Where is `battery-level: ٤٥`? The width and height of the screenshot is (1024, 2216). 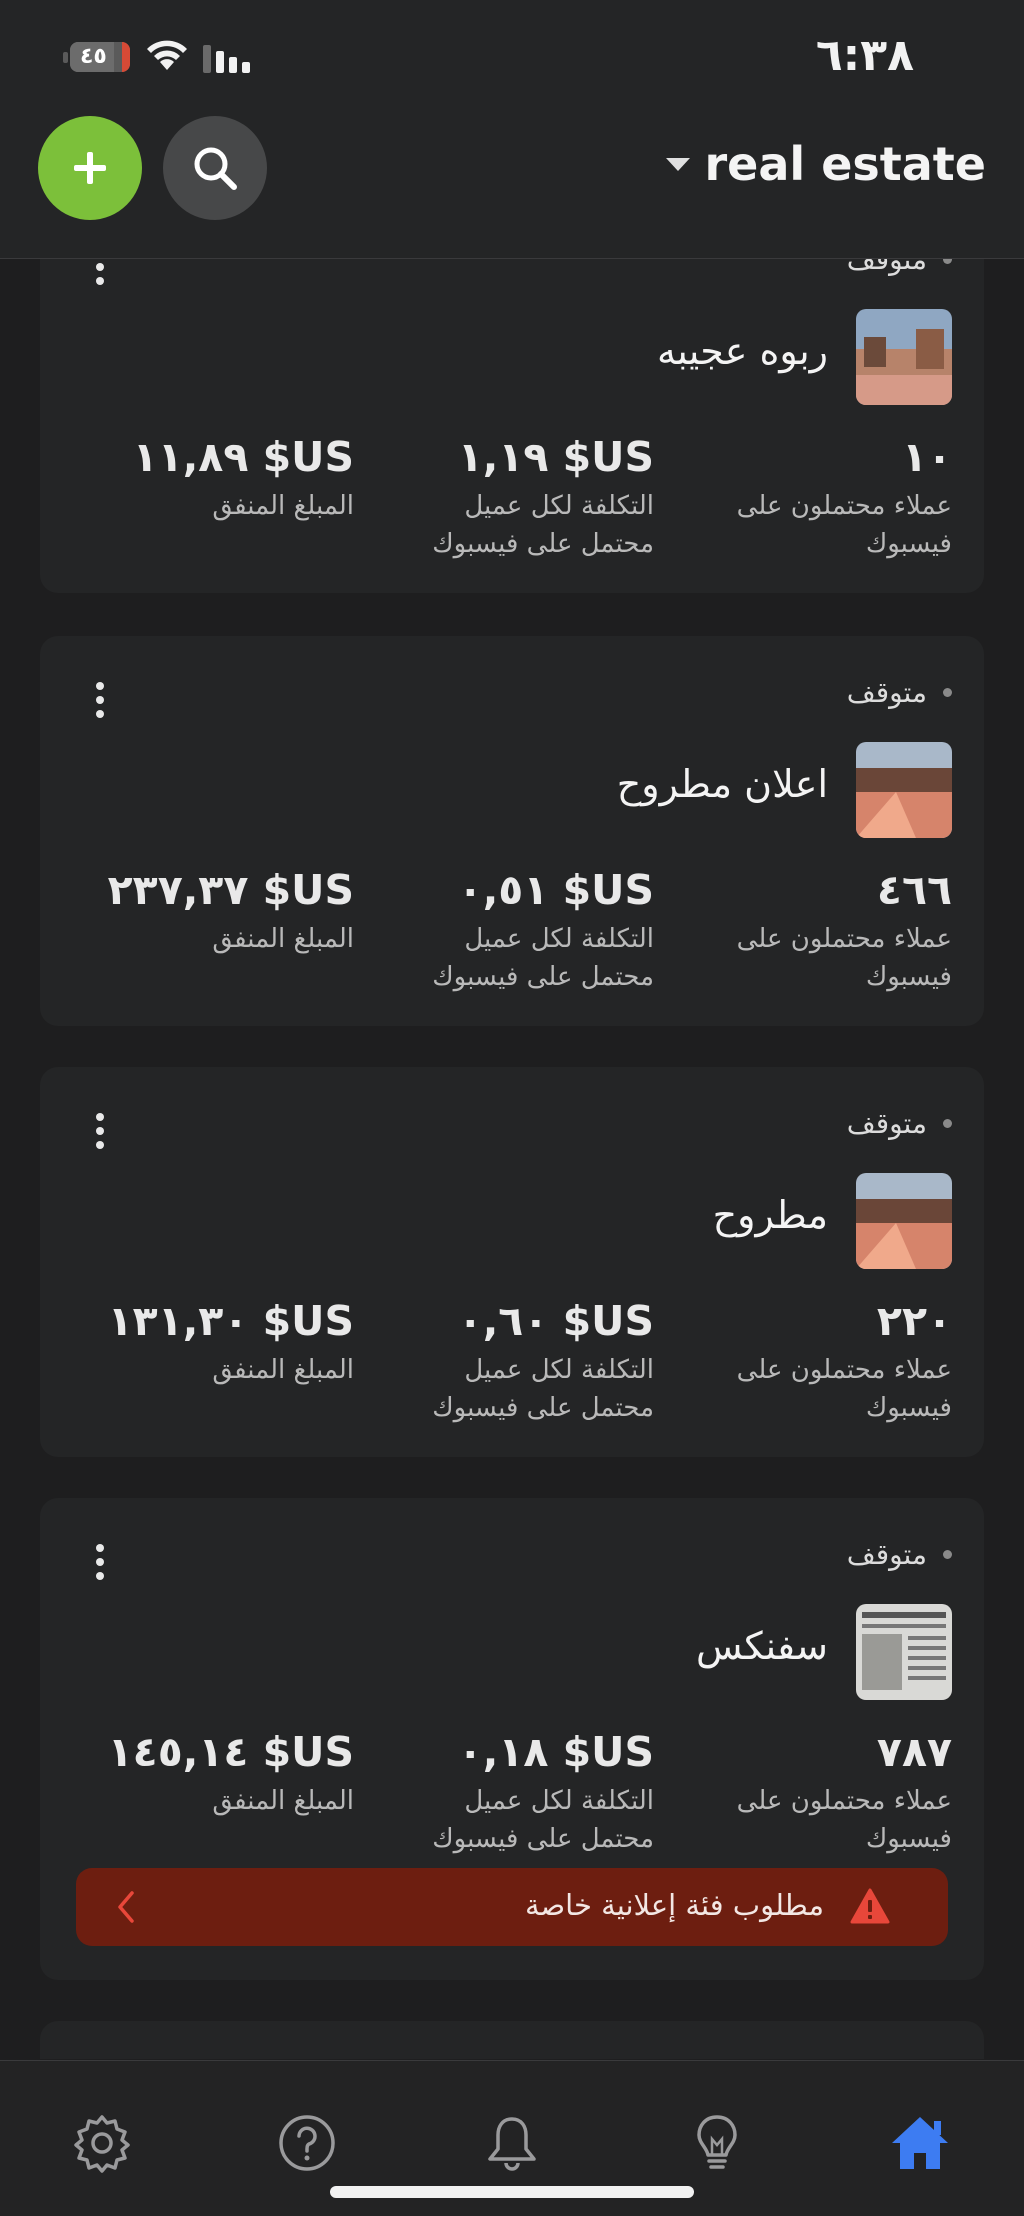
battery-level: ٤٥ is located at coordinates (93, 56).